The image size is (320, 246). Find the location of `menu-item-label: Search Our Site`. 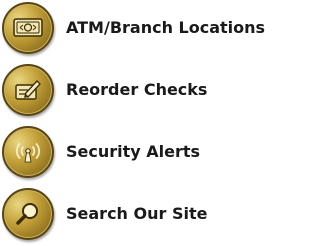

menu-item-label: Search Our Site is located at coordinates (137, 213).